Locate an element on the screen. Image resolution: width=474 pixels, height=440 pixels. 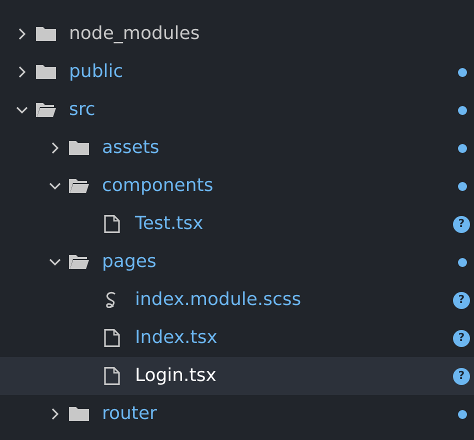
tree-item: assets is located at coordinates (237, 148).